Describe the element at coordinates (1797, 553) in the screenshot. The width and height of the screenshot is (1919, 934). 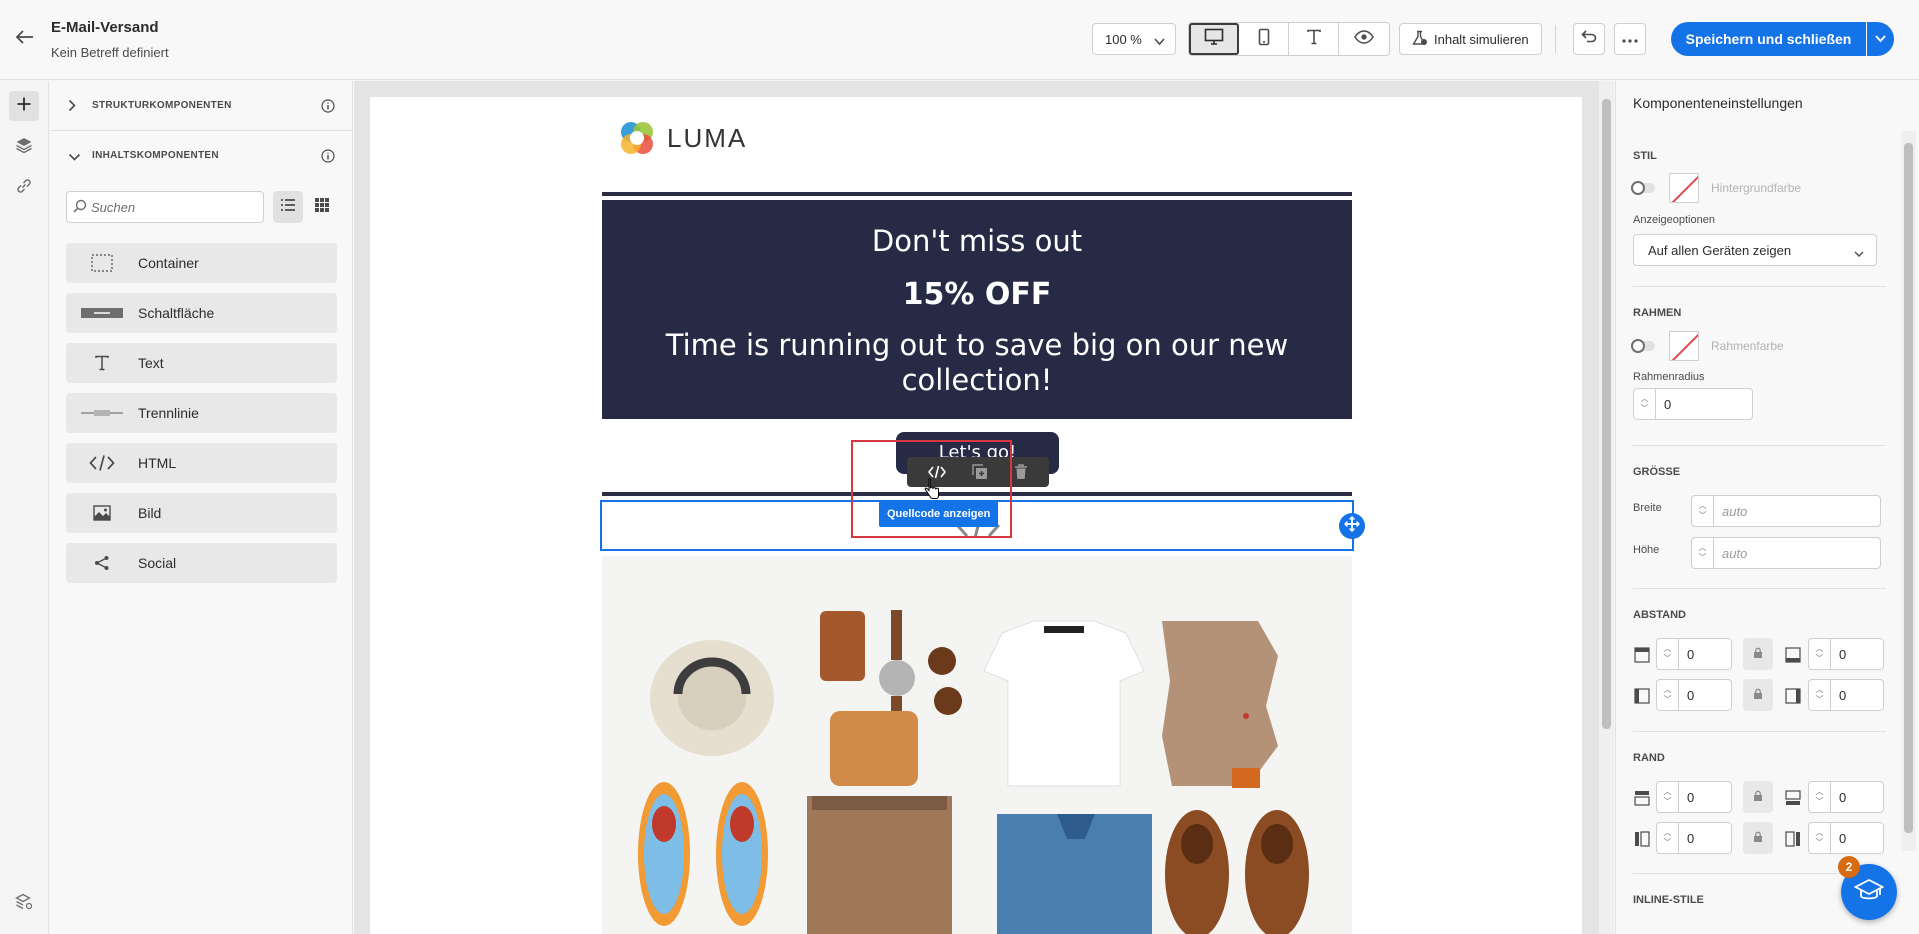
I see `height-input: auto` at that location.